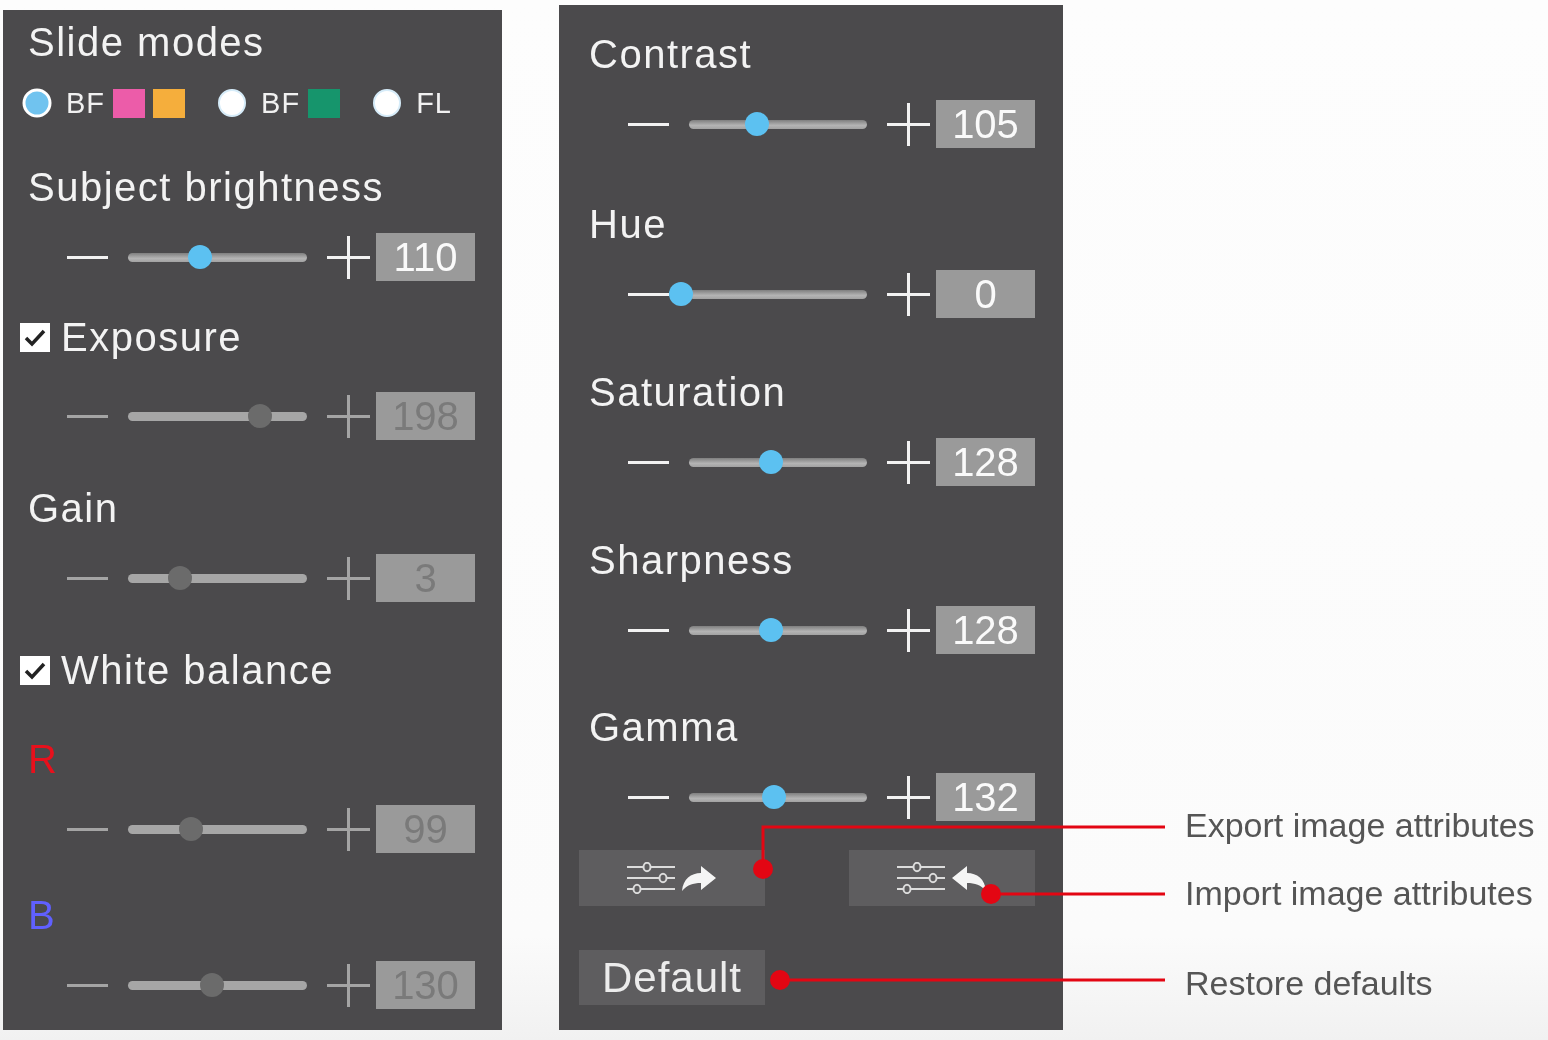 The image size is (1548, 1040). I want to click on channel-label: B, so click(42, 915).